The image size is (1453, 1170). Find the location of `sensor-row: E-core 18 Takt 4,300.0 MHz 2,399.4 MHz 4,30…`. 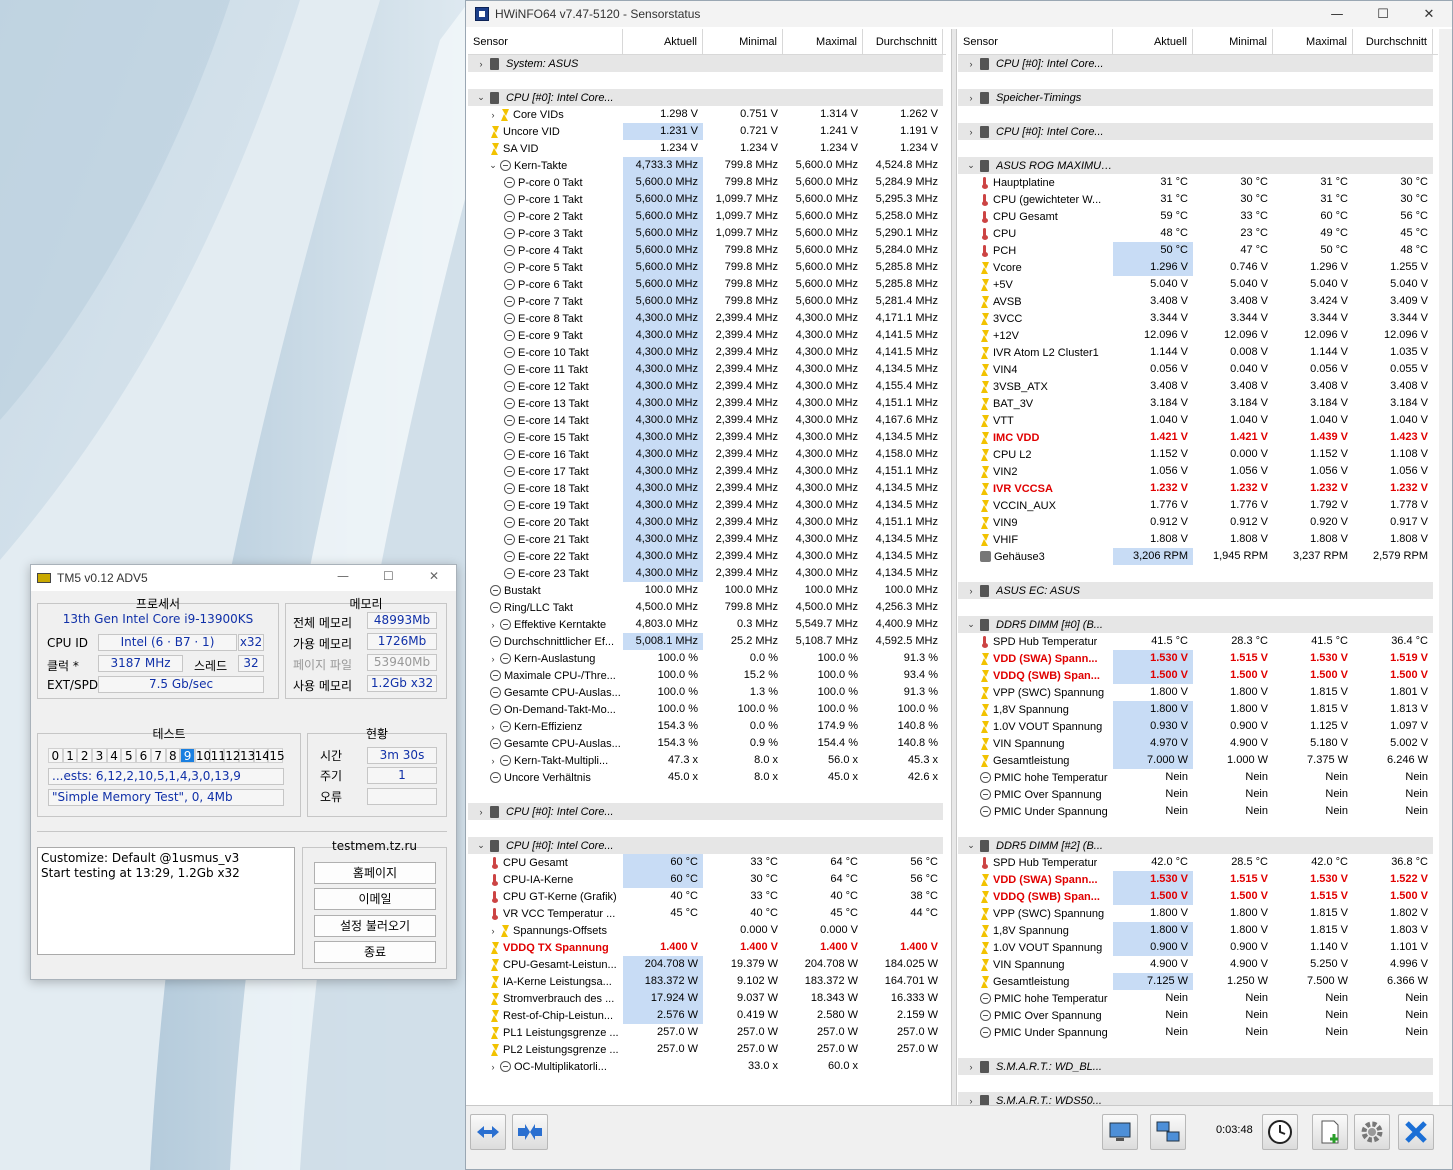

sensor-row: E-core 18 Takt 4,300.0 MHz 2,399.4 MHz 4,30… is located at coordinates (707, 488).